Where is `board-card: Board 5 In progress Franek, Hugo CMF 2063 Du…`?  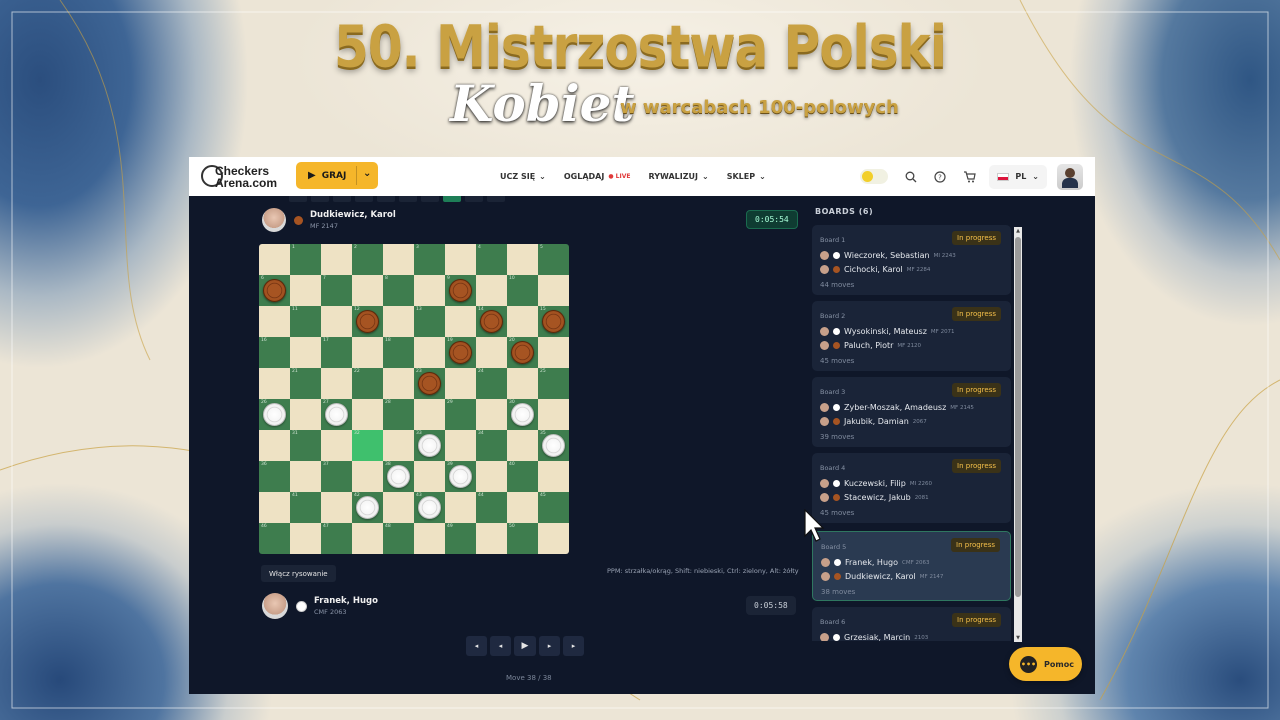 board-card: Board 5 In progress Franek, Hugo CMF 2063 Du… is located at coordinates (911, 566).